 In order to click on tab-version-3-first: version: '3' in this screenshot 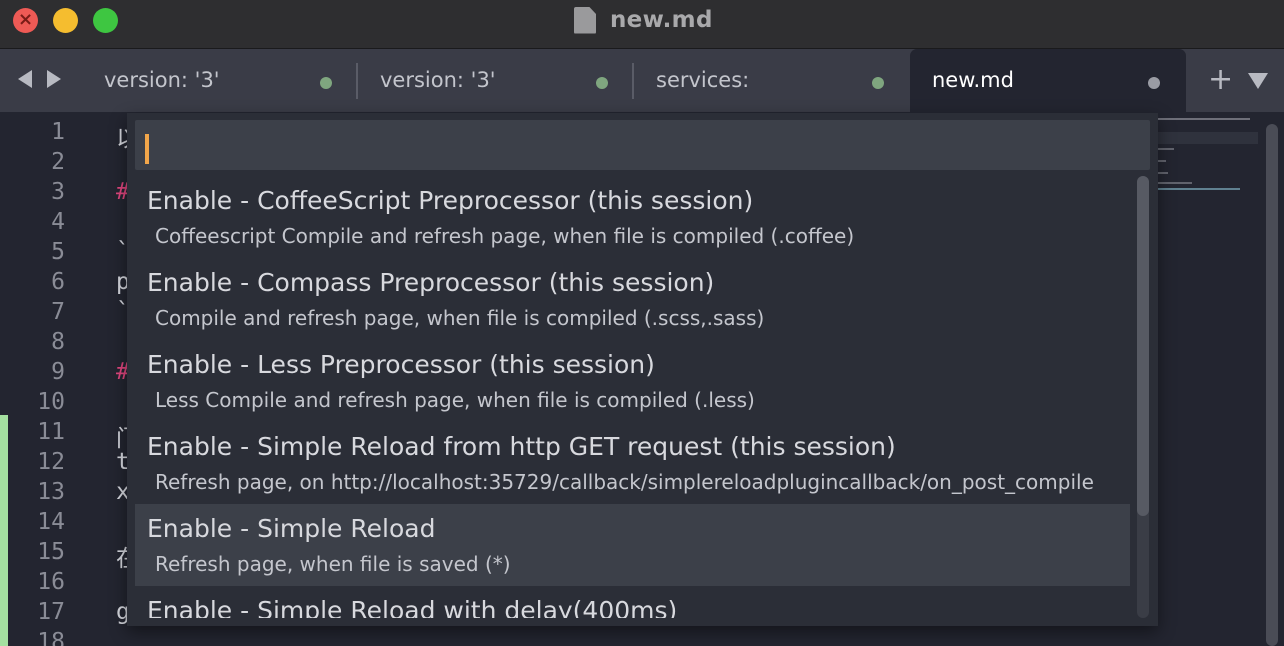, I will do `click(215, 80)`.